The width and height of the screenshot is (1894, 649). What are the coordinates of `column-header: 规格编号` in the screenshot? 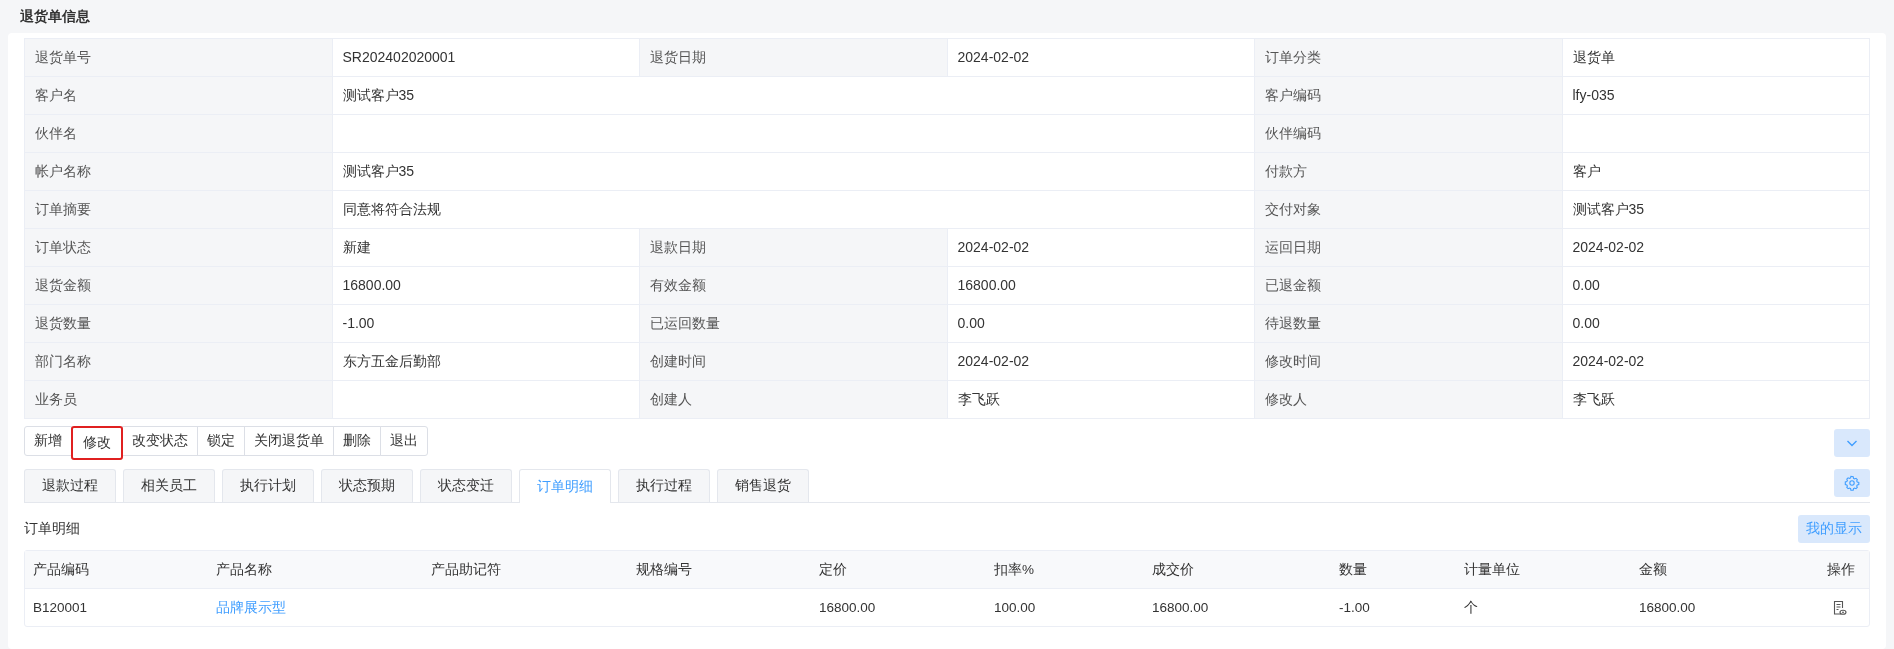 It's located at (664, 570).